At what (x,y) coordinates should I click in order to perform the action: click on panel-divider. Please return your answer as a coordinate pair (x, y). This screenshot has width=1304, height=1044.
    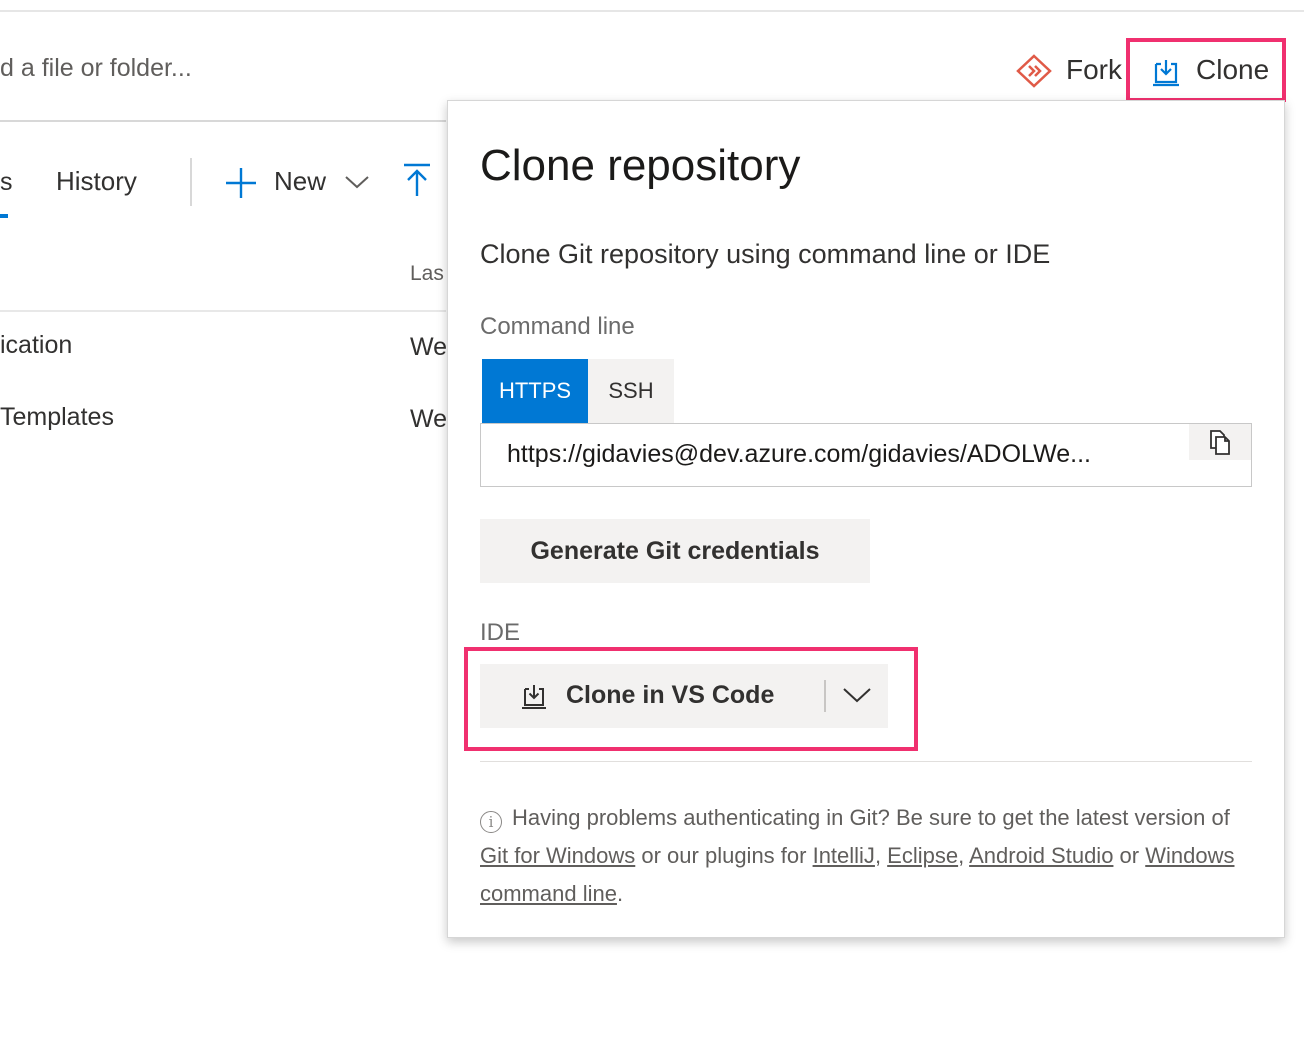
    Looking at the image, I should click on (866, 761).